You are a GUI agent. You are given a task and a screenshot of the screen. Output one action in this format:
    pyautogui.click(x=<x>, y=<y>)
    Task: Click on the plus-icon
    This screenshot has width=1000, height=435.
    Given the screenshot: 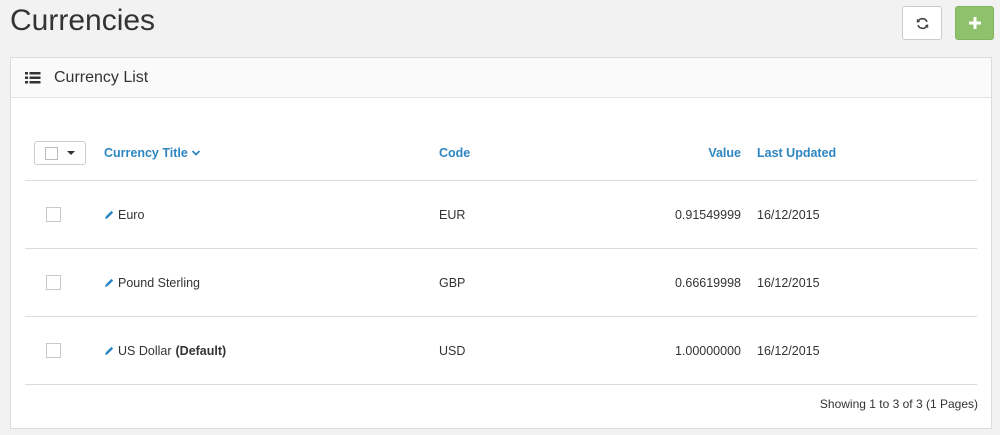 What is the action you would take?
    pyautogui.click(x=974, y=23)
    